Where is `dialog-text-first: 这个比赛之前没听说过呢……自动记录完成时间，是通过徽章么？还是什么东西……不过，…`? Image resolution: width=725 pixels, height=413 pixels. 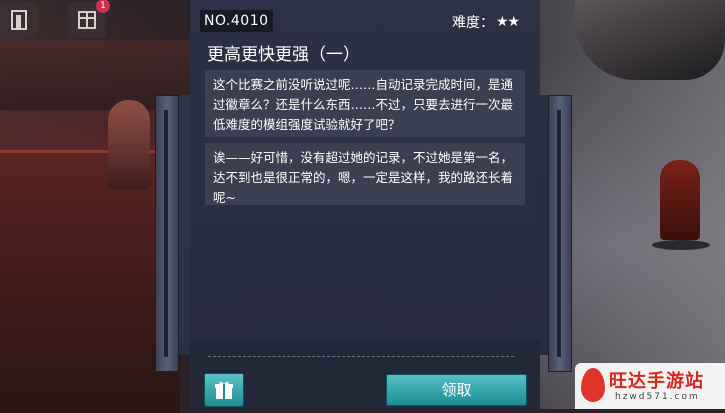
dialog-text-first: 这个比赛之前没听说过呢……自动记录完成时间，是通过徽章么？还是什么东西……不过，… is located at coordinates (365, 103).